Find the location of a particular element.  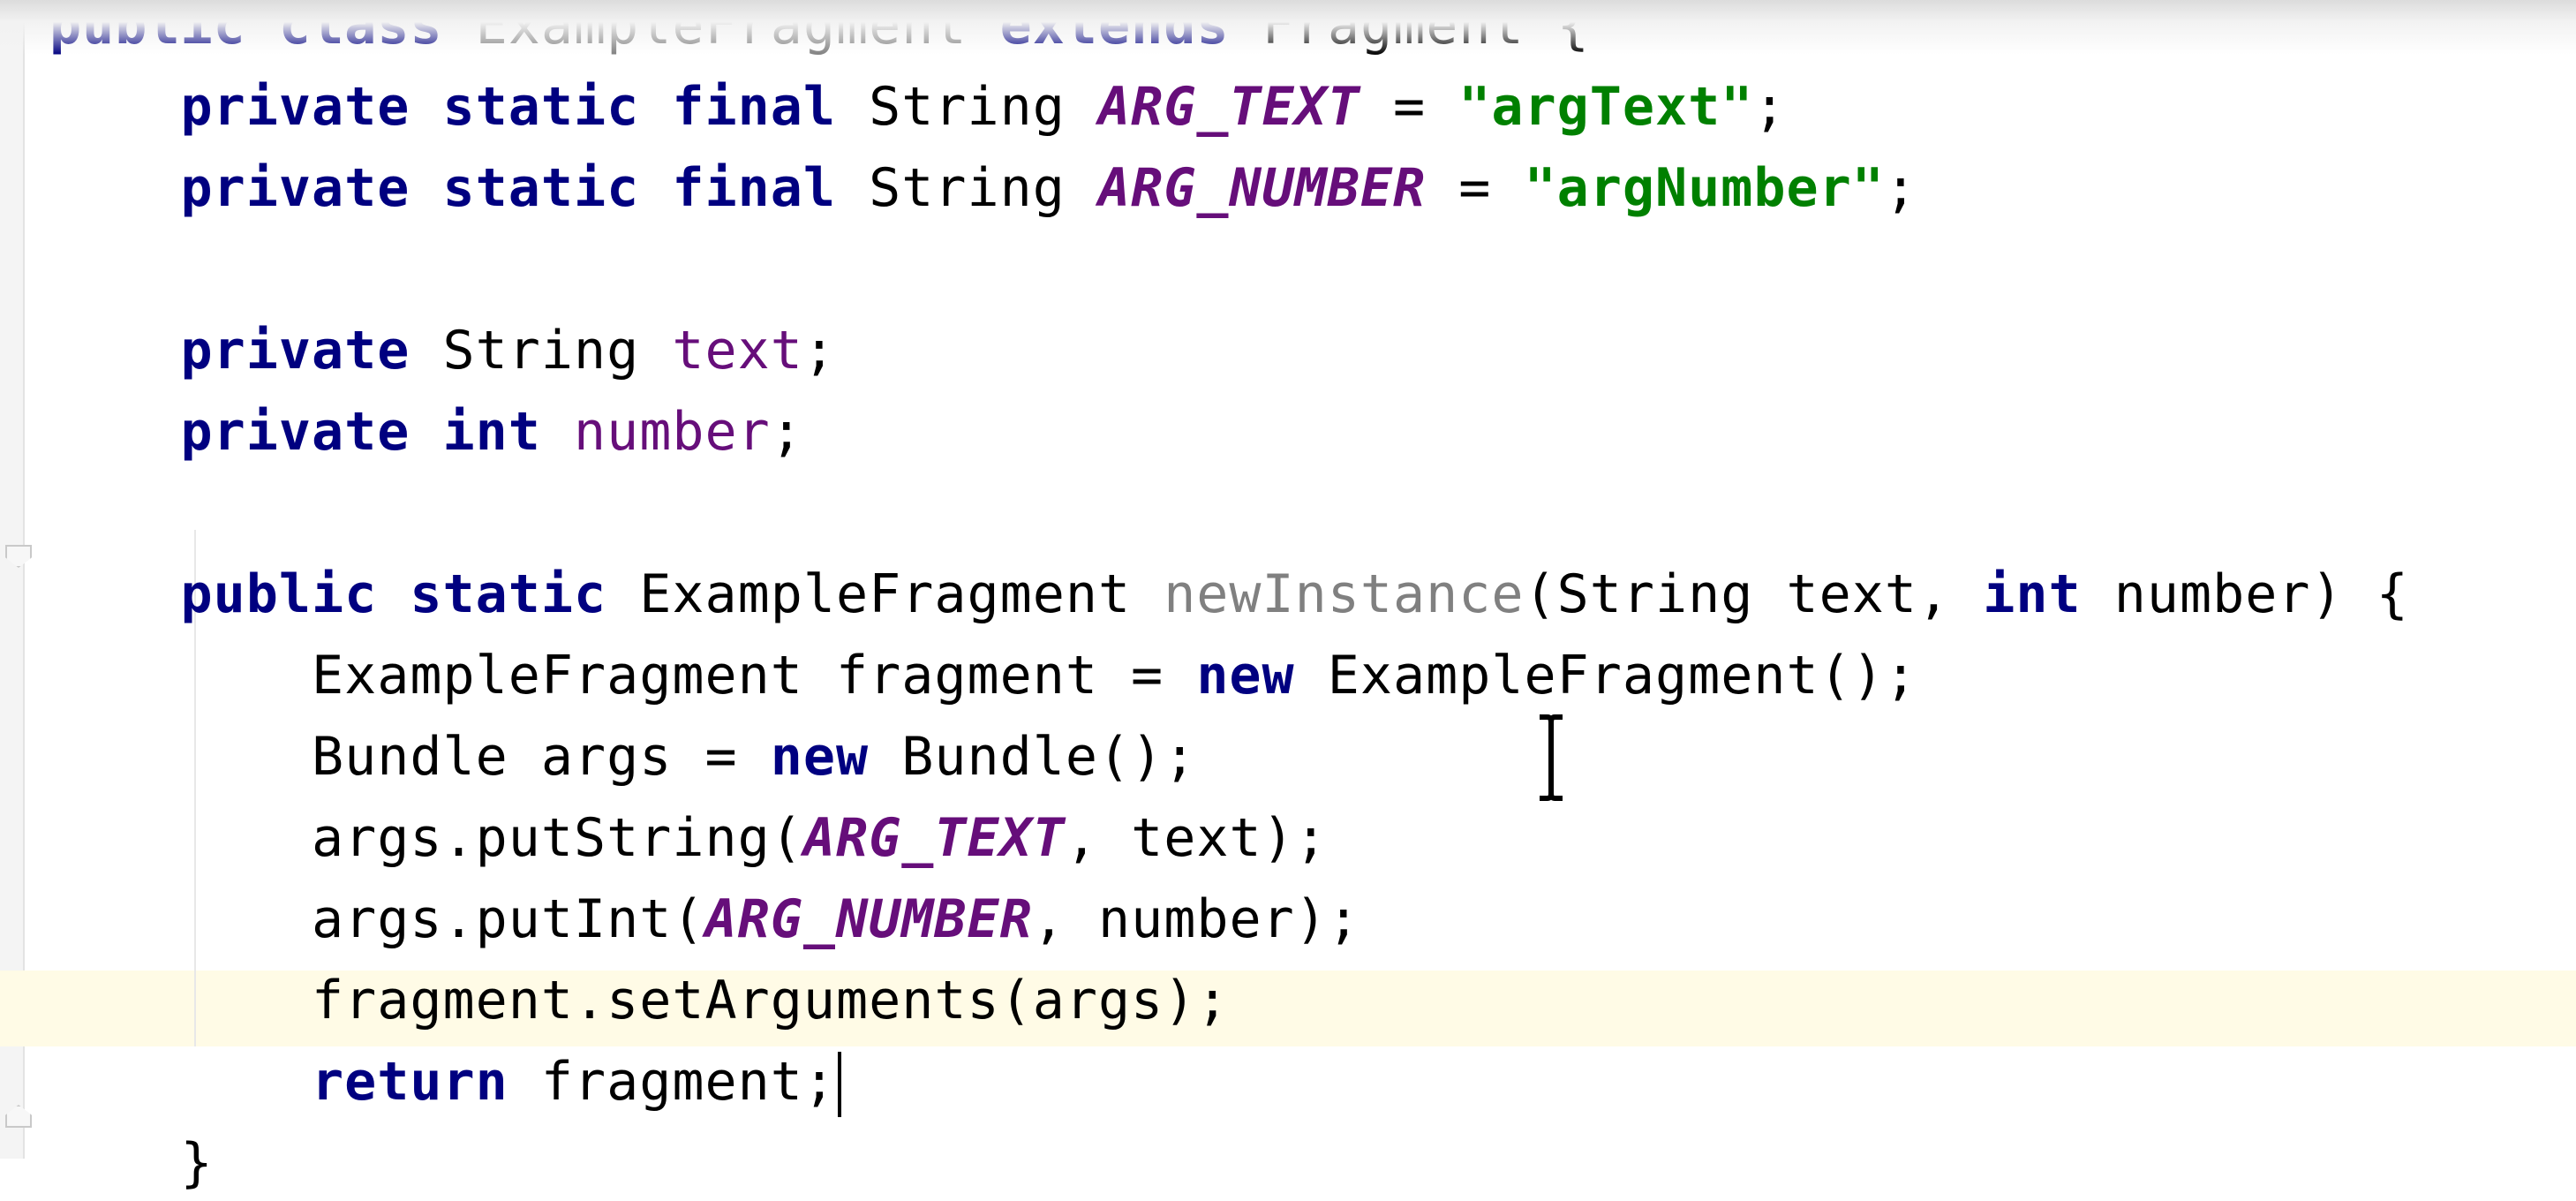

code-token: Bundle args = is located at coordinates (410, 757).